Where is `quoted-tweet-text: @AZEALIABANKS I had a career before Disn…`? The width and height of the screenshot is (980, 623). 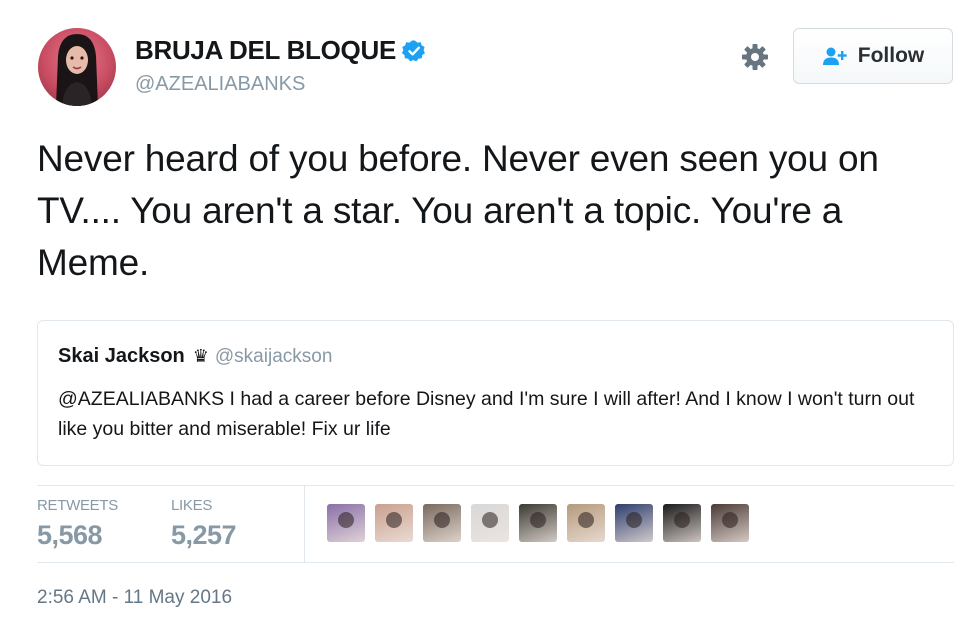 quoted-tweet-text: @AZEALIABANKS I had a career before Disn… is located at coordinates (486, 414).